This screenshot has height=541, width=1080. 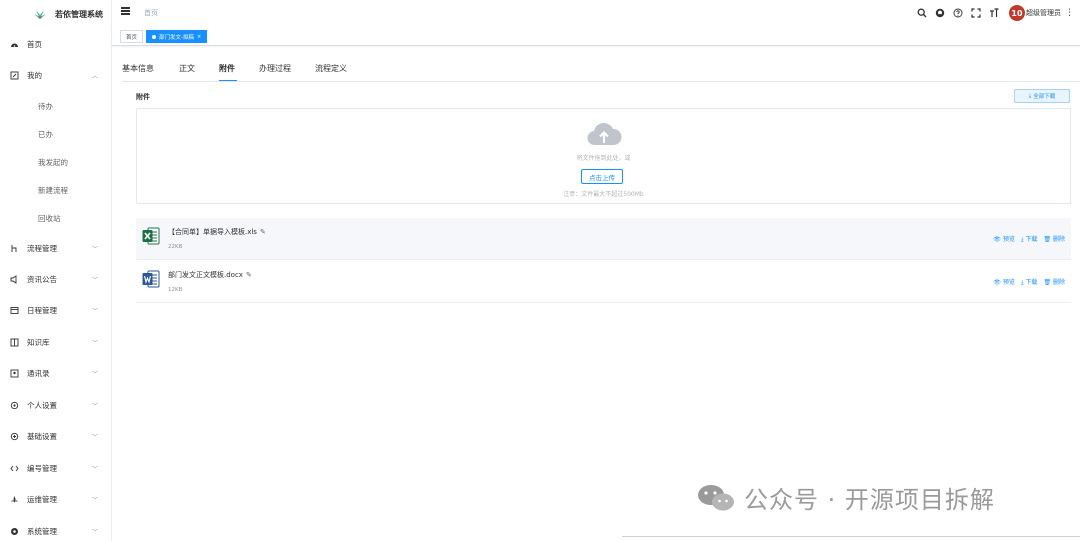 I want to click on sidebar-item-new-process: 新建流程, so click(x=55, y=190).